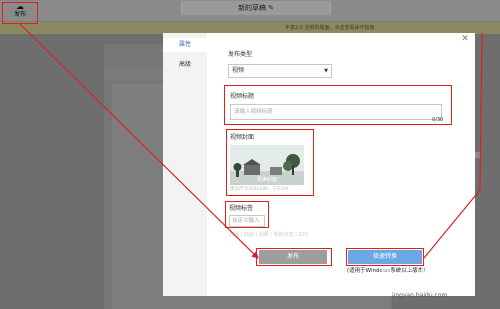  What do you see at coordinates (452, 224) in the screenshot?
I see `arrow-convert-up` at bounding box center [452, 224].